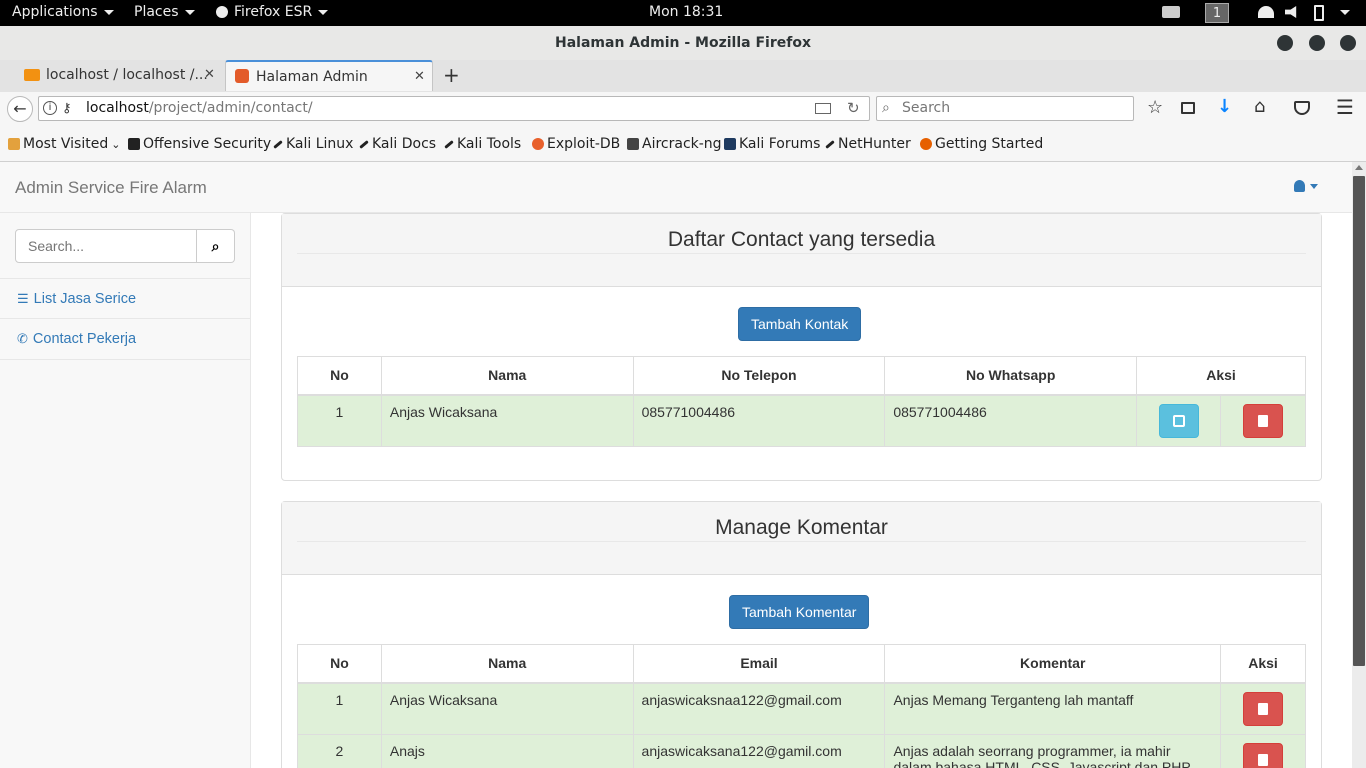 Image resolution: width=1366 pixels, height=768 pixels. What do you see at coordinates (674, 144) in the screenshot?
I see `bookmark-aircrack-ng: Aircrack-ng` at bounding box center [674, 144].